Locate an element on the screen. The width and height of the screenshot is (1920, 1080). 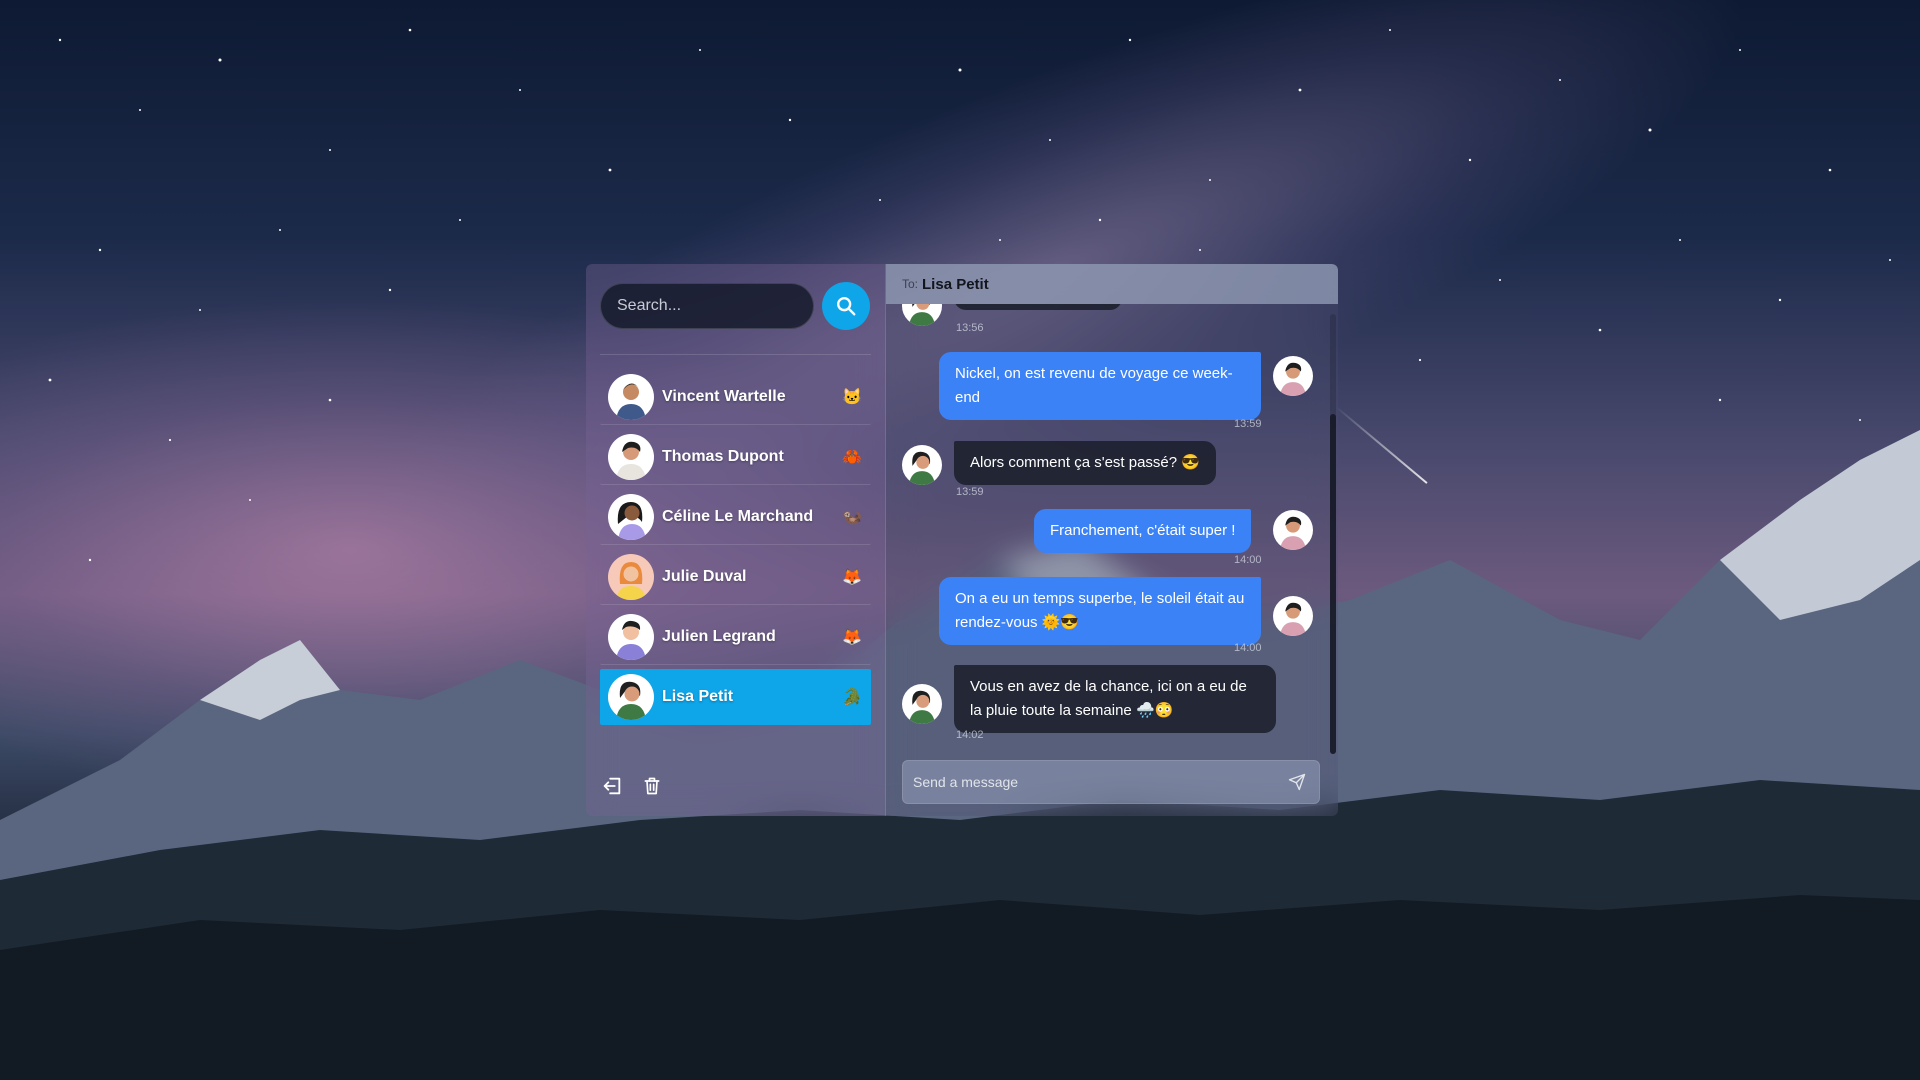
recipient-name: Lisa Petit is located at coordinates (955, 284).